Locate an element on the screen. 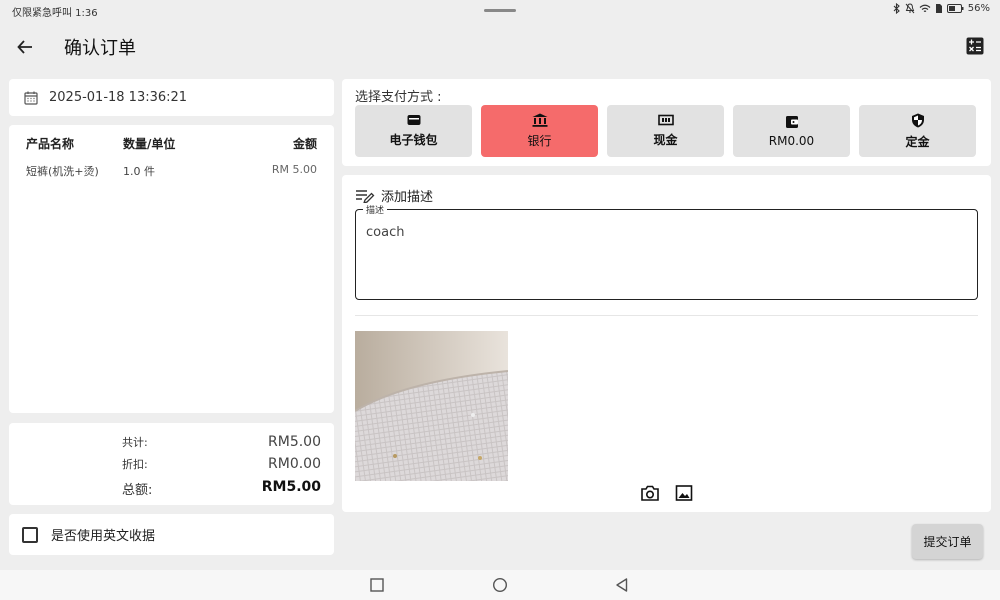 This screenshot has width=1000, height=600. recent-apps-button is located at coordinates (377, 585).